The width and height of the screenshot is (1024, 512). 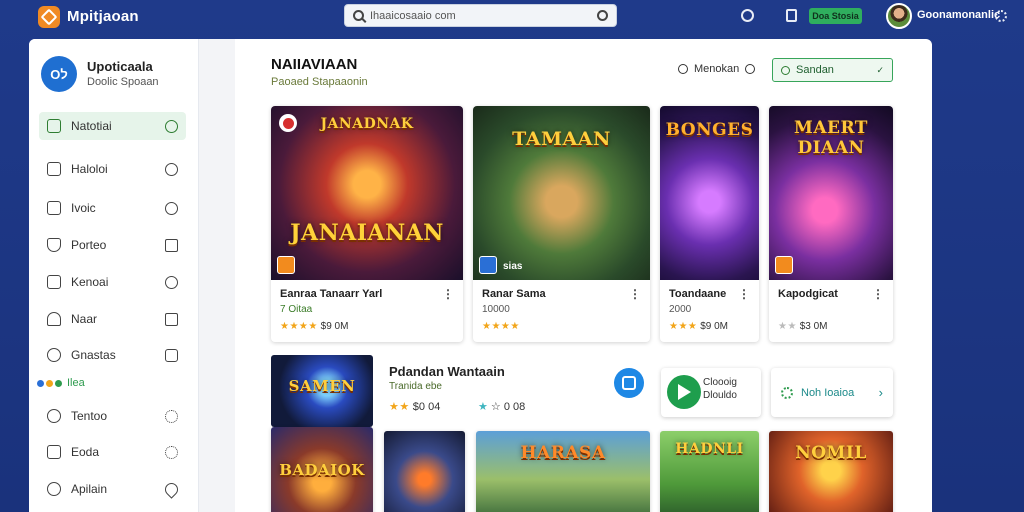 I want to click on settings-gear-icon, so click(x=1001, y=16).